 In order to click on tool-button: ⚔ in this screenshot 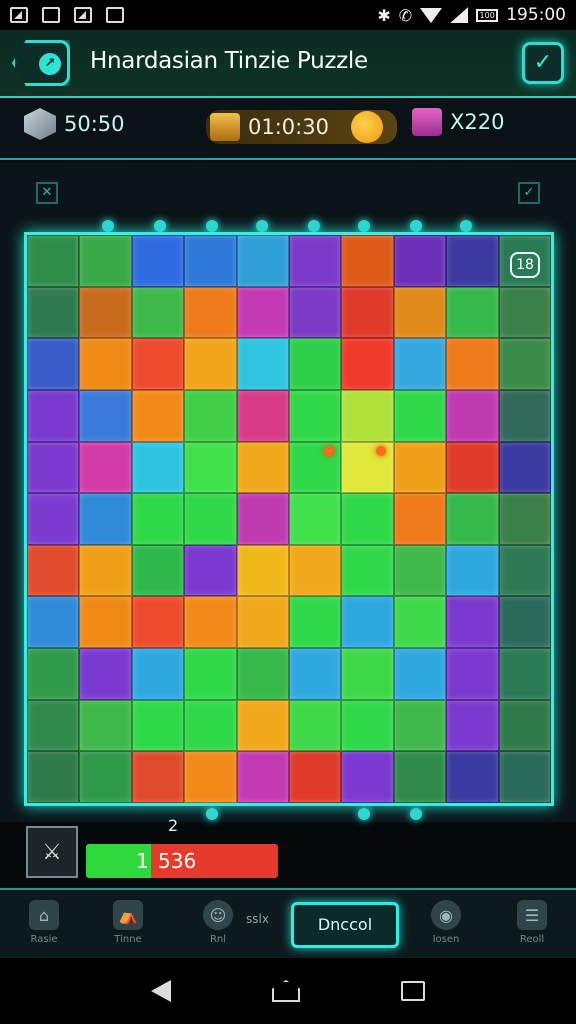, I will do `click(52, 852)`.